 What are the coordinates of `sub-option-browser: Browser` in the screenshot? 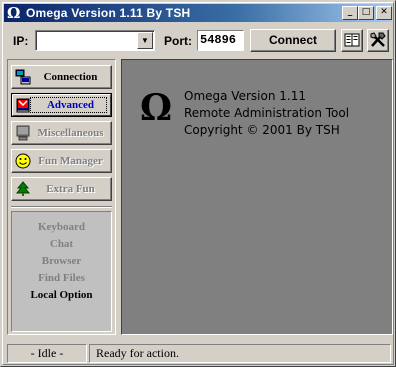 It's located at (61, 261).